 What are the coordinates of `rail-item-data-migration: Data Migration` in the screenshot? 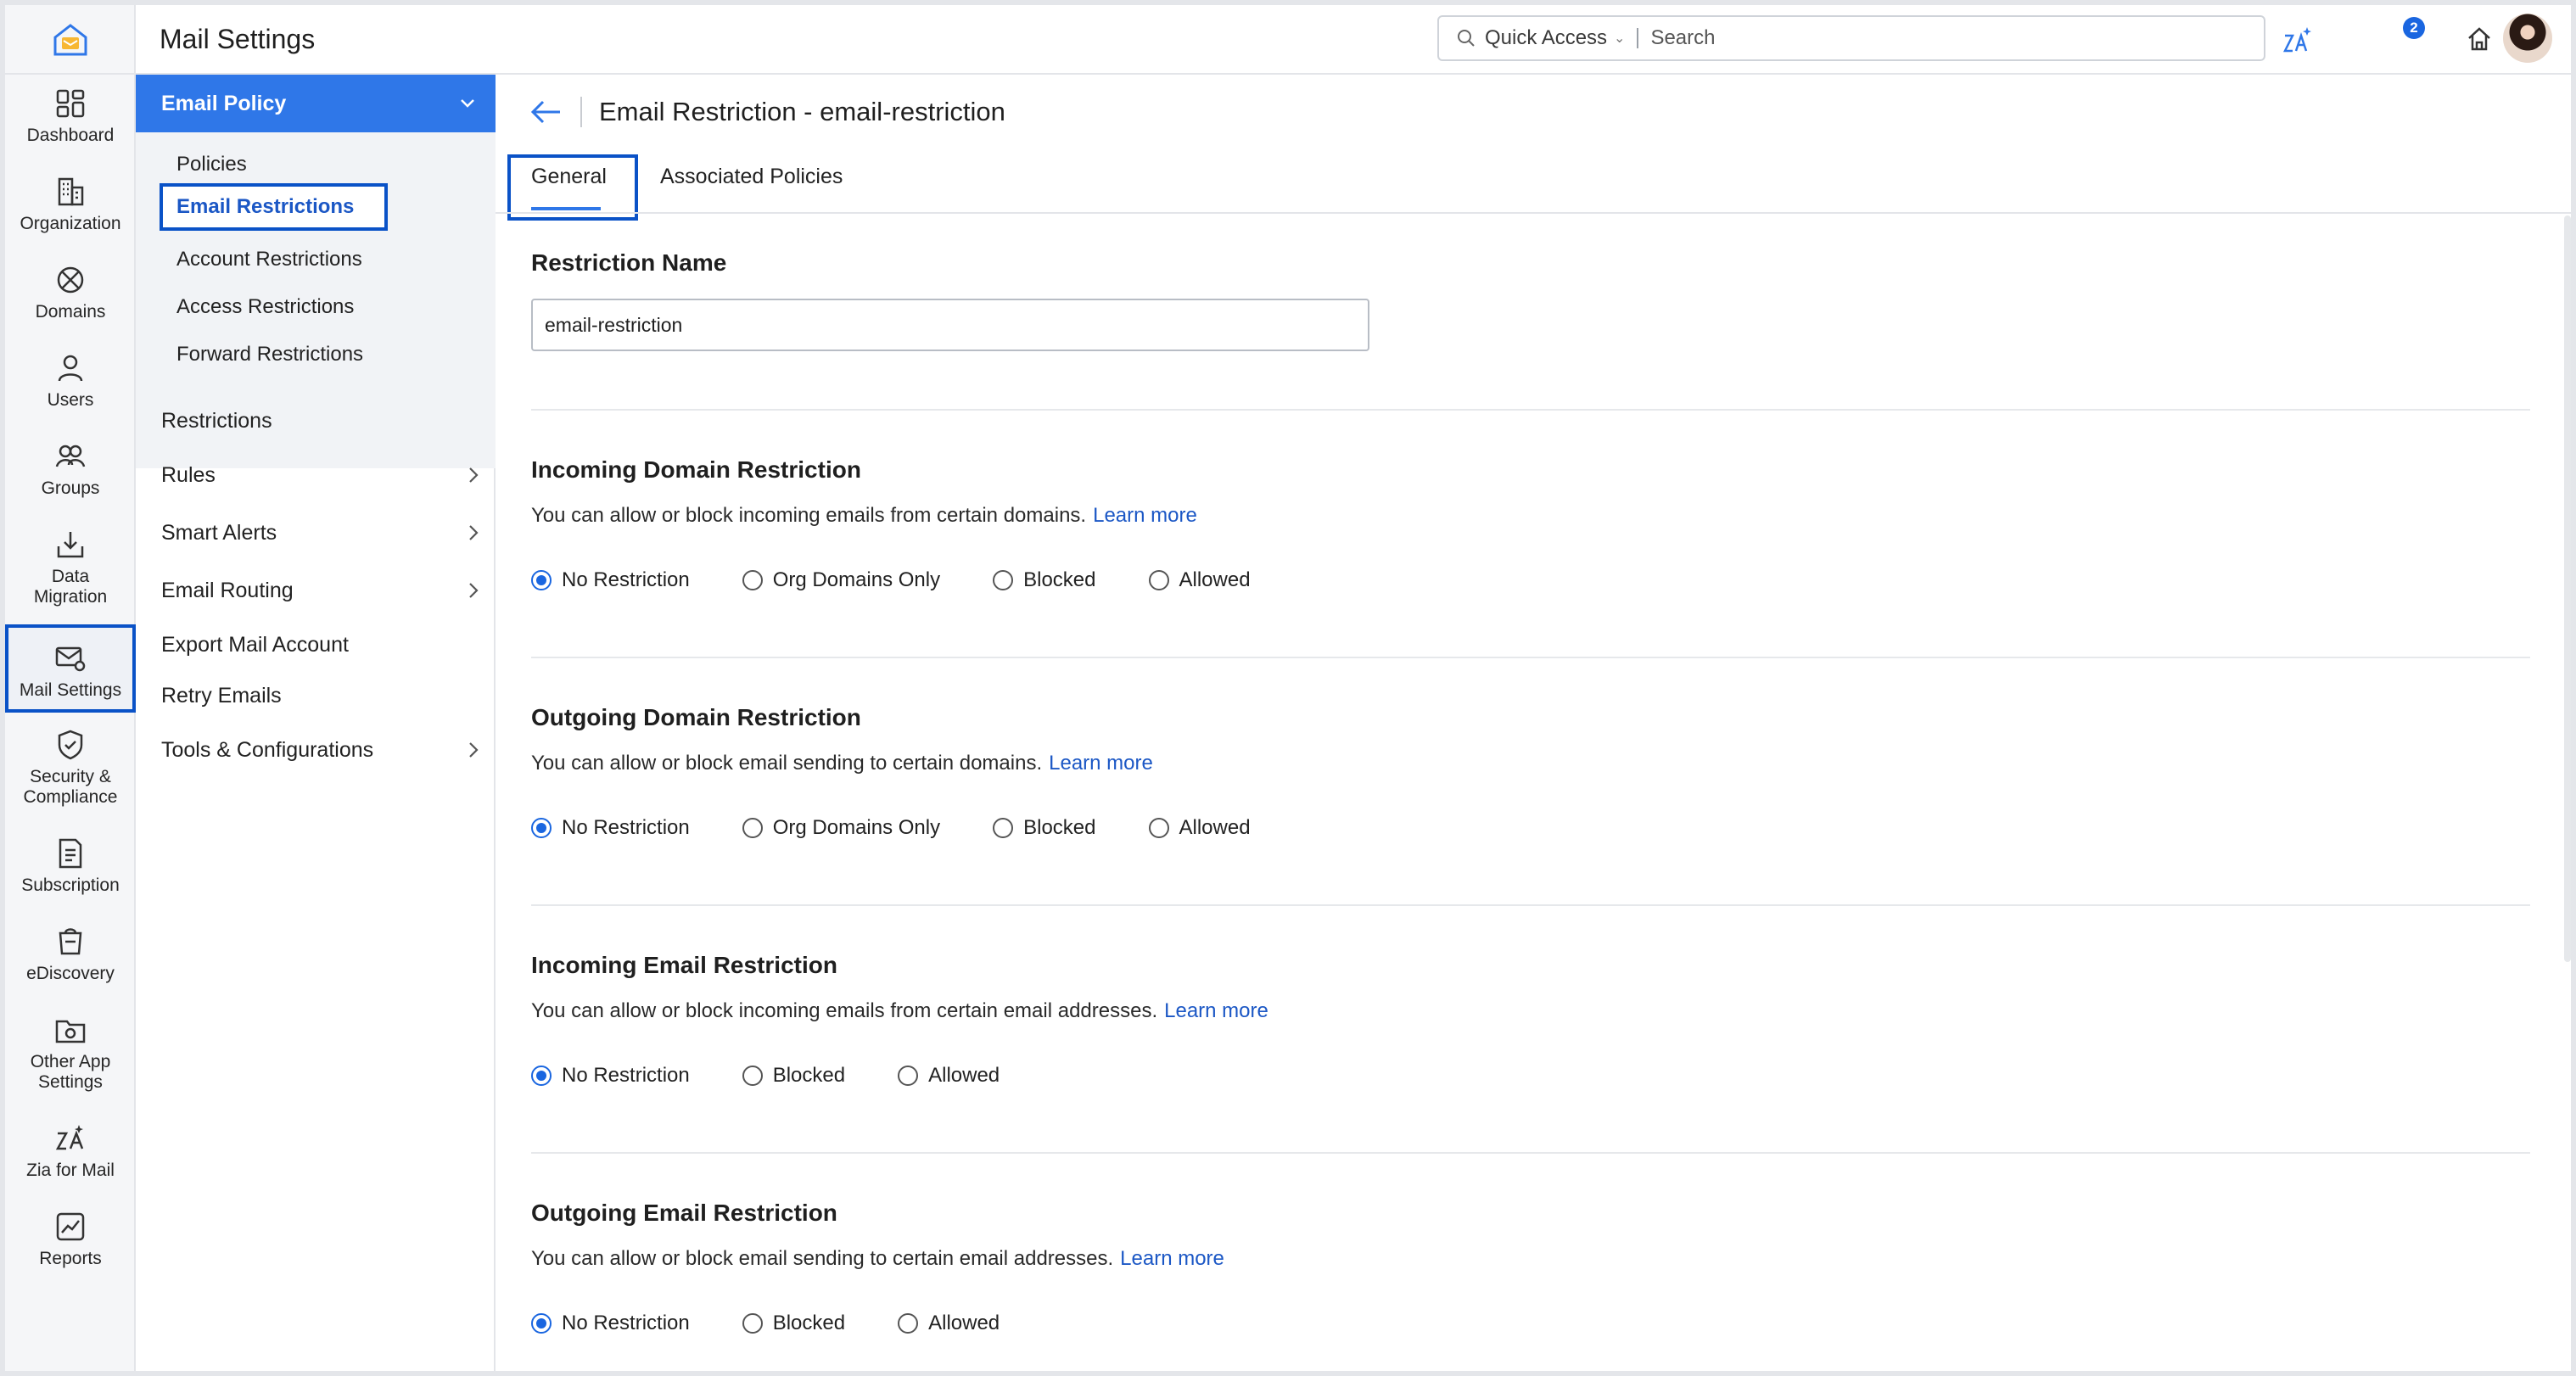 It's located at (71, 567).